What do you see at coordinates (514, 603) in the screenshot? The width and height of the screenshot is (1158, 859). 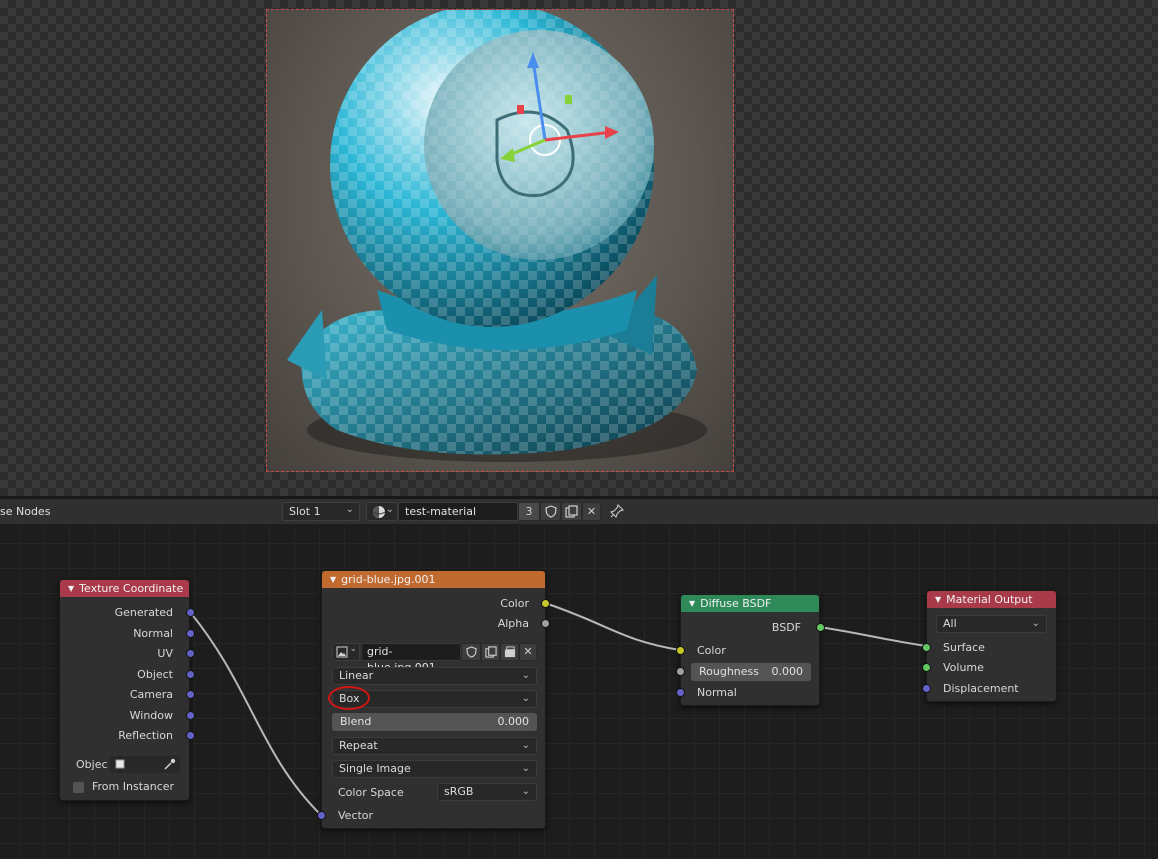 I see `output-color-label: Color` at bounding box center [514, 603].